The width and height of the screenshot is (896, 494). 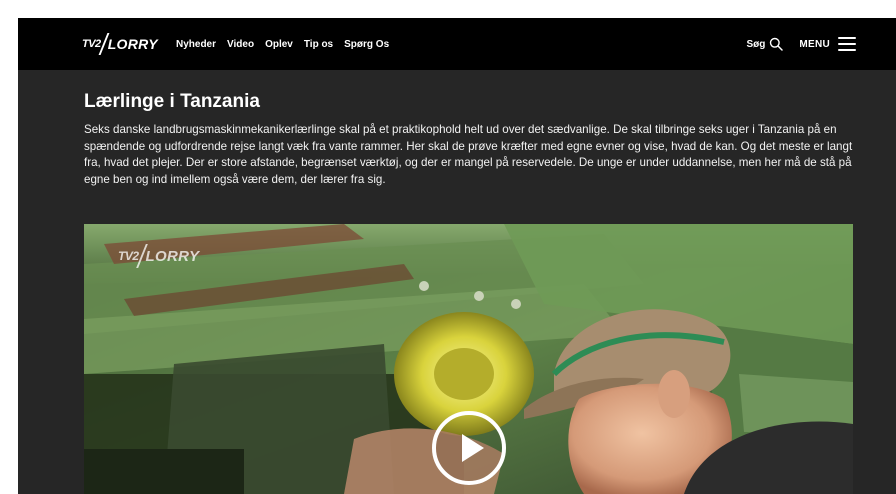 What do you see at coordinates (473, 448) in the screenshot?
I see `play-icon` at bounding box center [473, 448].